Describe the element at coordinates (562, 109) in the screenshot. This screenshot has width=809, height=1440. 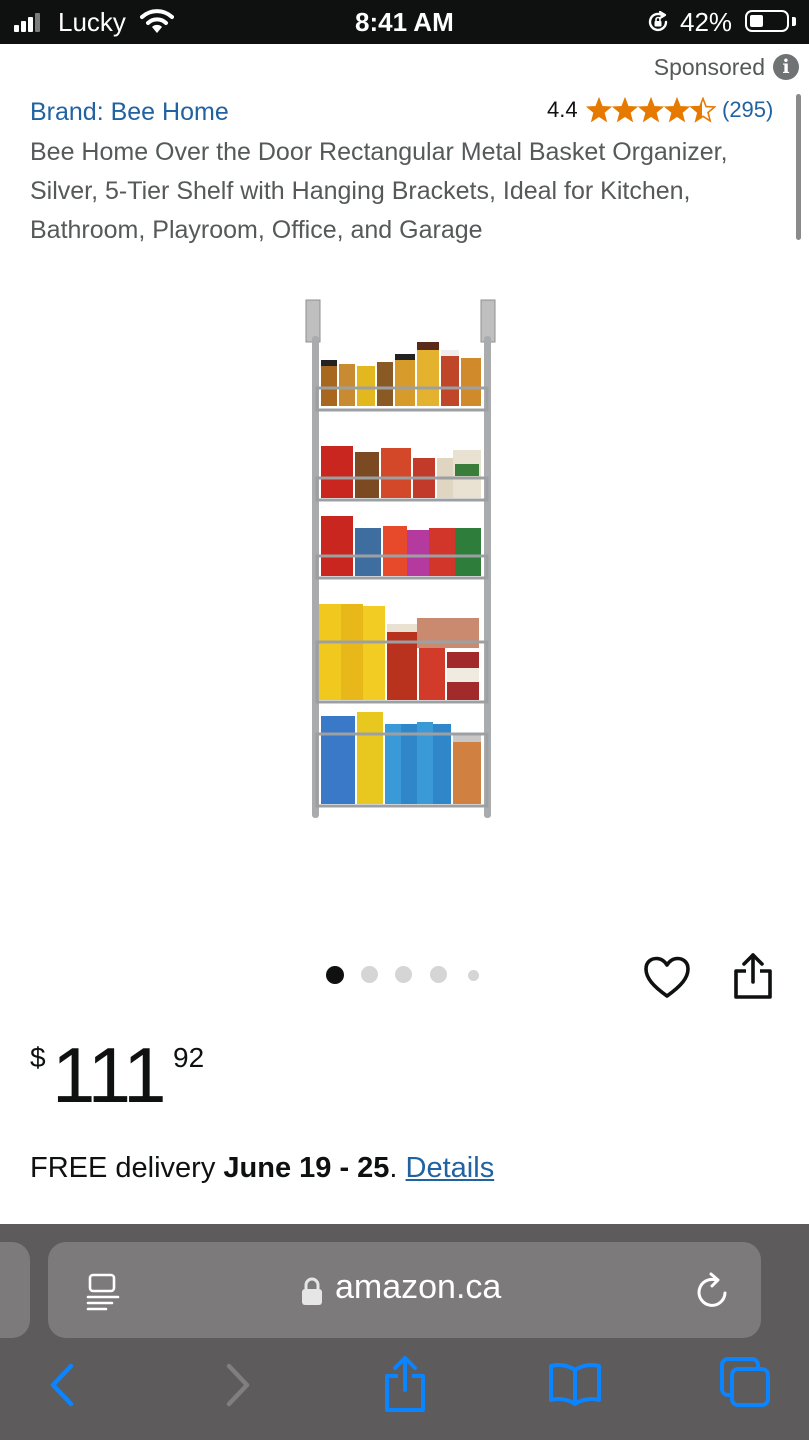
I see `rating-value: 4.4` at that location.